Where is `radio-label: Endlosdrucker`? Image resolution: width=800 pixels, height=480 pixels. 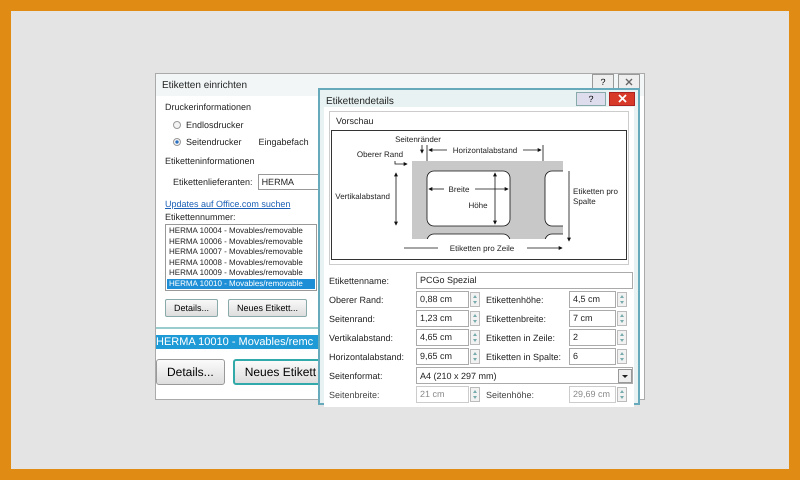 radio-label: Endlosdrucker is located at coordinates (215, 125).